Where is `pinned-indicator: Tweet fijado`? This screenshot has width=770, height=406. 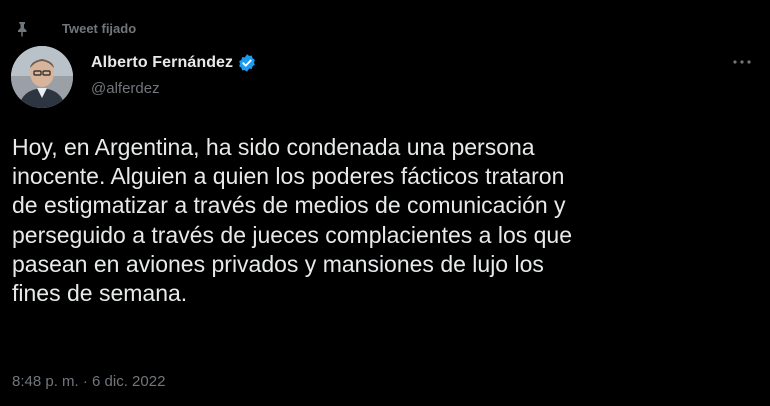 pinned-indicator: Tweet fijado is located at coordinates (75, 29).